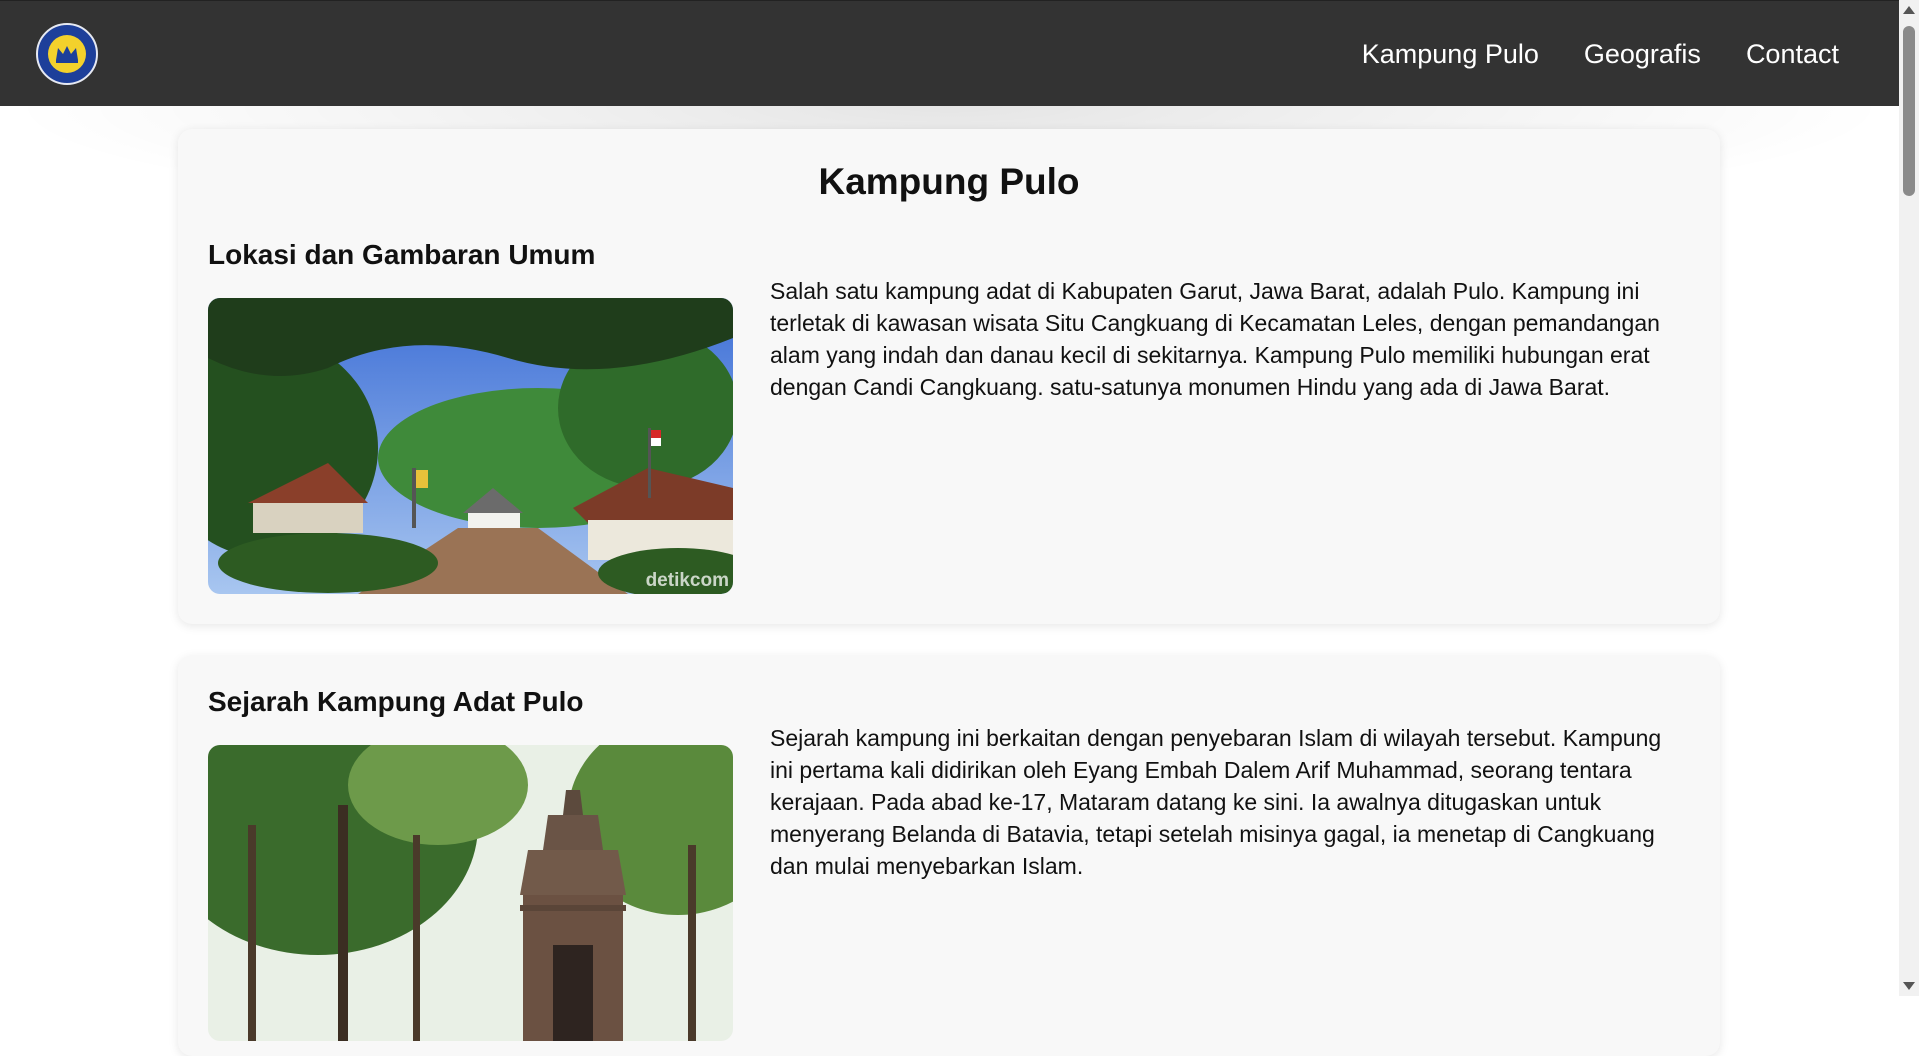  What do you see at coordinates (1909, 986) in the screenshot?
I see `scroll-down-arrow-icon` at bounding box center [1909, 986].